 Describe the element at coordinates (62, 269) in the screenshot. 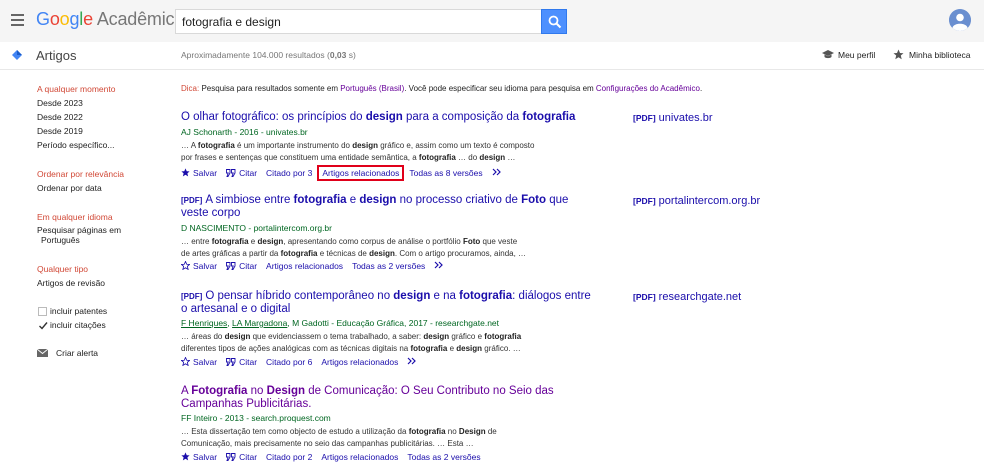

I see `filter-any-type: Qualquer tipo` at that location.